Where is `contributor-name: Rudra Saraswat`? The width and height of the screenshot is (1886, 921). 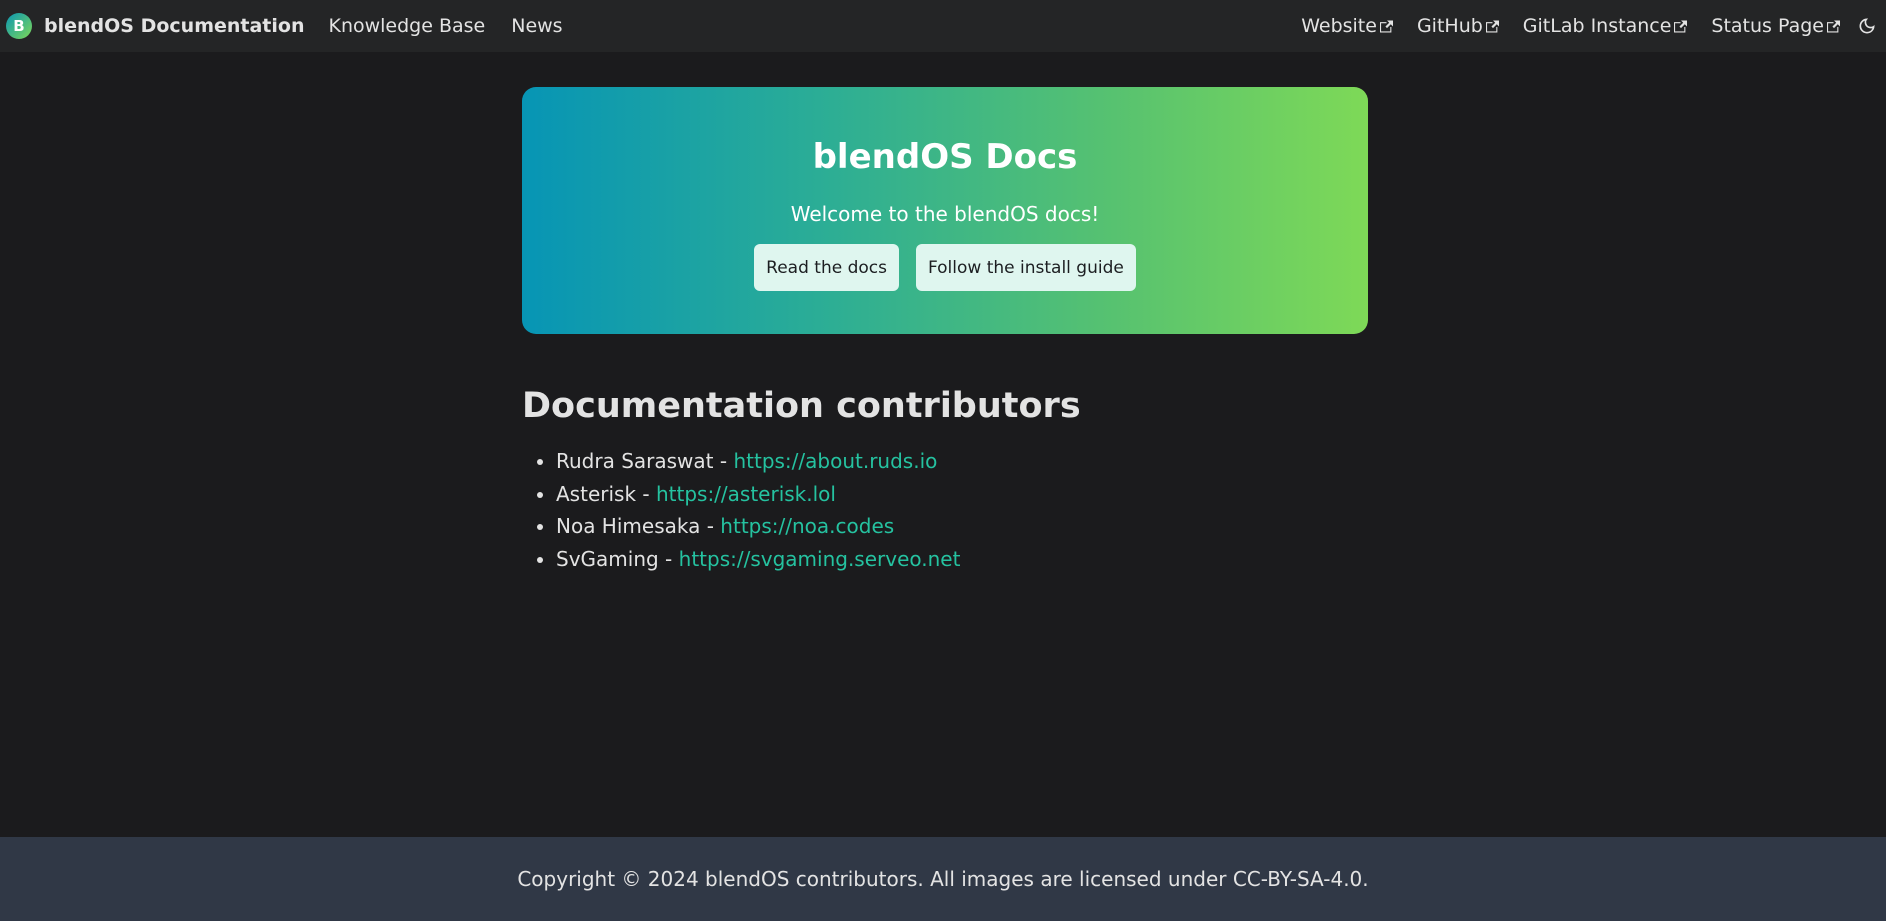 contributor-name: Rudra Saraswat is located at coordinates (635, 461).